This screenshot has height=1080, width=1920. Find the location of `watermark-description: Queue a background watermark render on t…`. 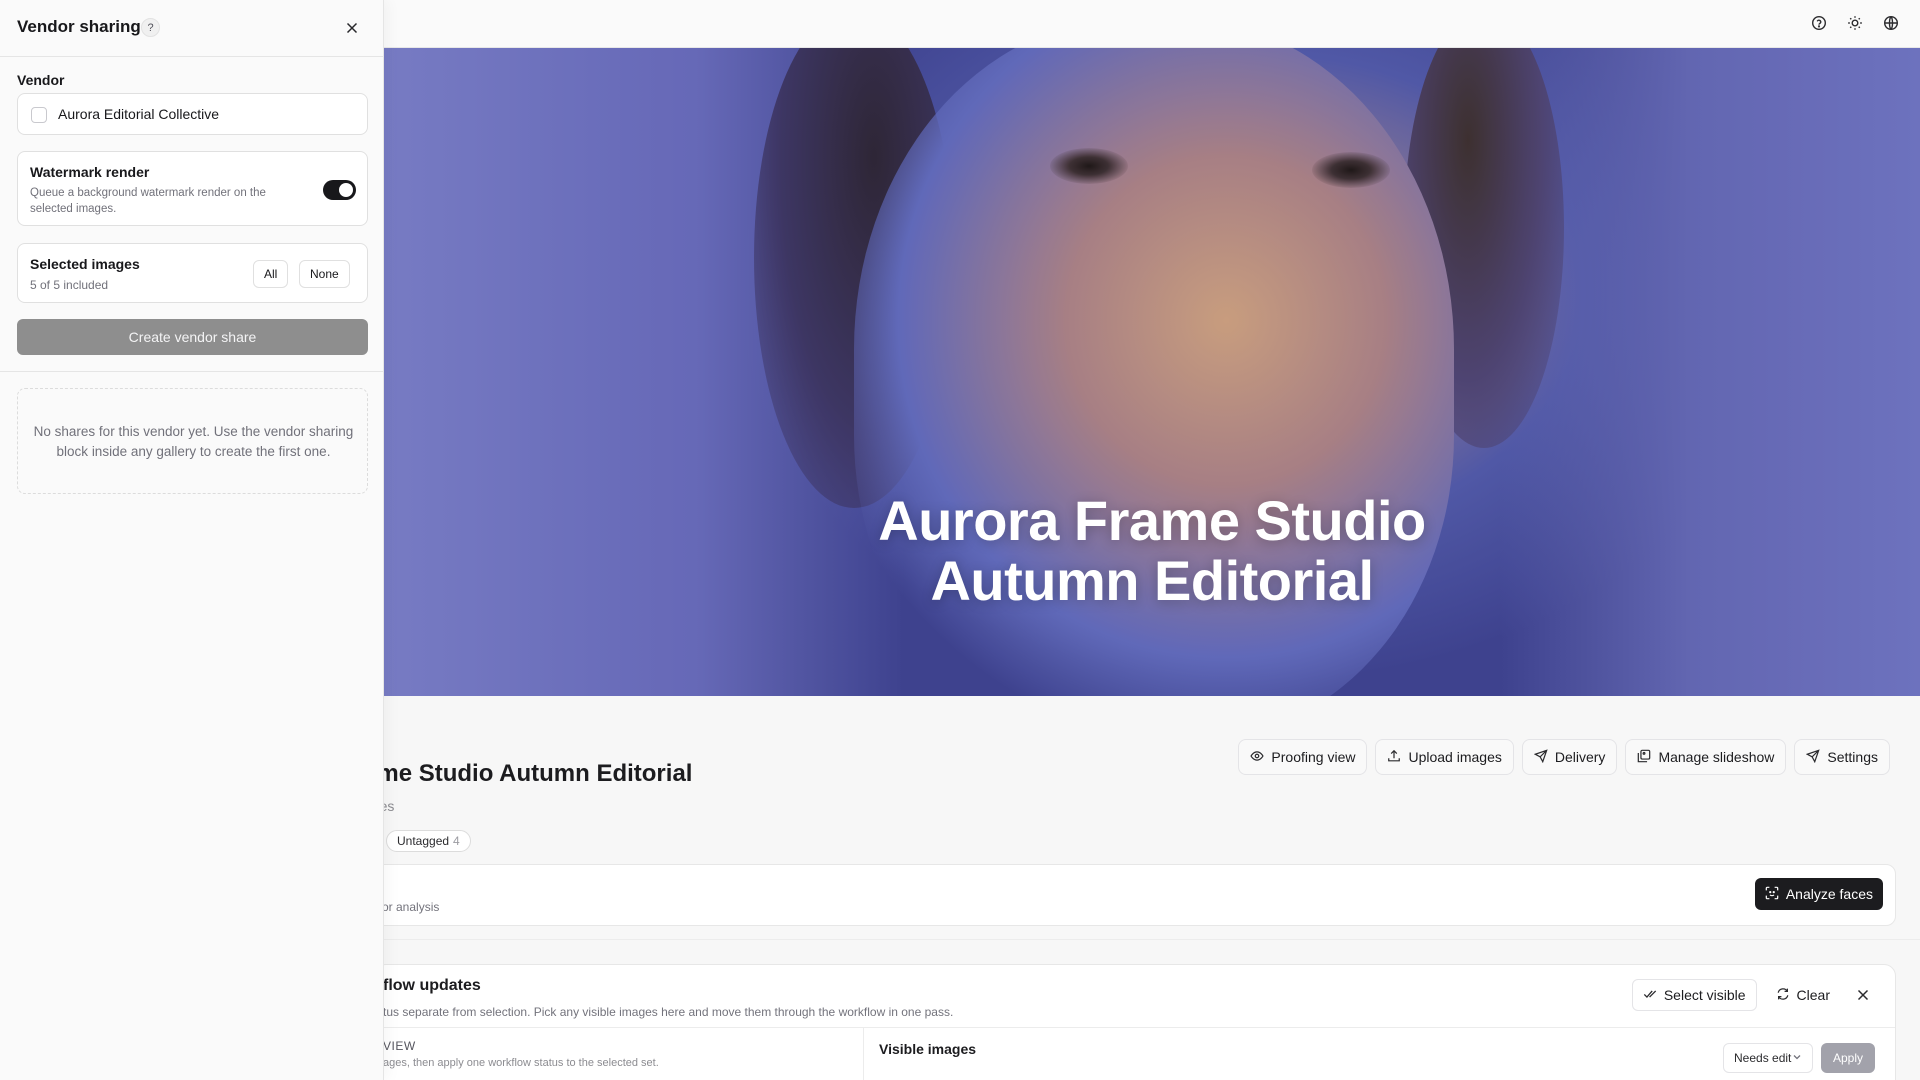

watermark-description: Queue a background watermark render on t… is located at coordinates (148, 201).